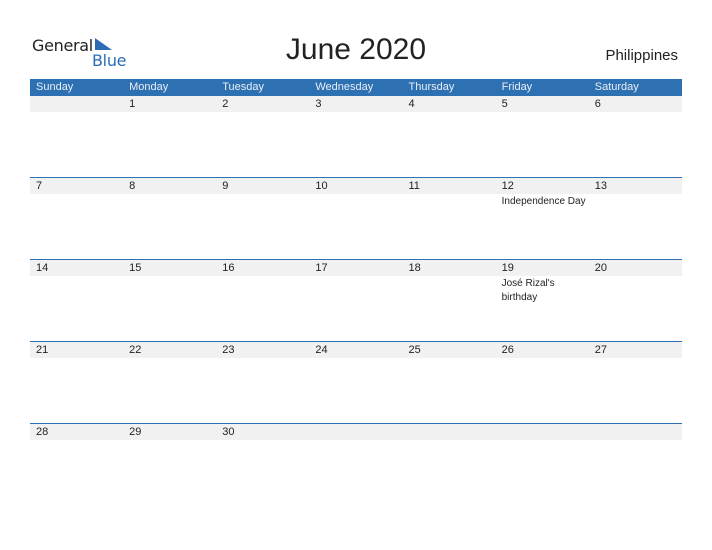 The height and width of the screenshot is (550, 712). I want to click on day-number: 25, so click(414, 350).